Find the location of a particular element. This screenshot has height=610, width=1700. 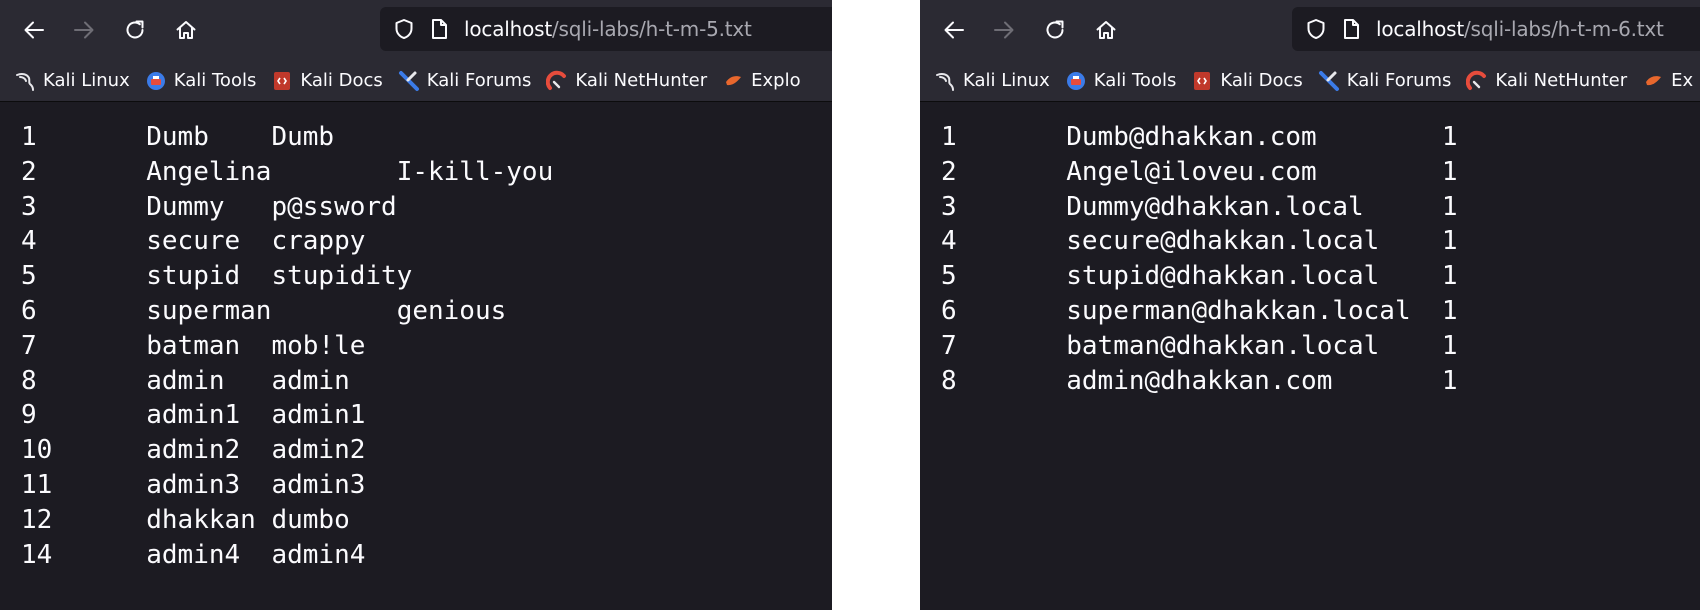

bookmark-exploit-db: Explo is located at coordinates (761, 81).